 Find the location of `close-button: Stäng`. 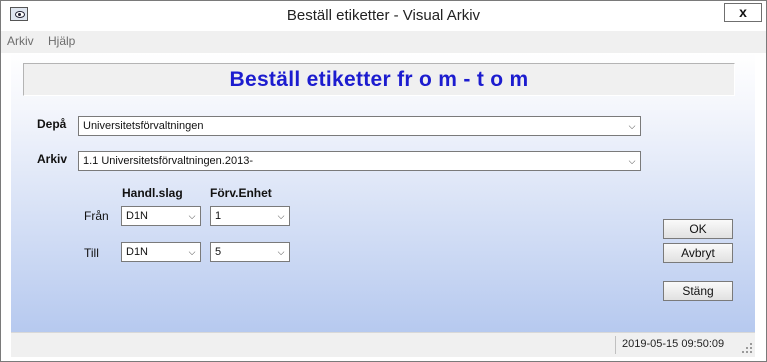

close-button: Stäng is located at coordinates (698, 291).